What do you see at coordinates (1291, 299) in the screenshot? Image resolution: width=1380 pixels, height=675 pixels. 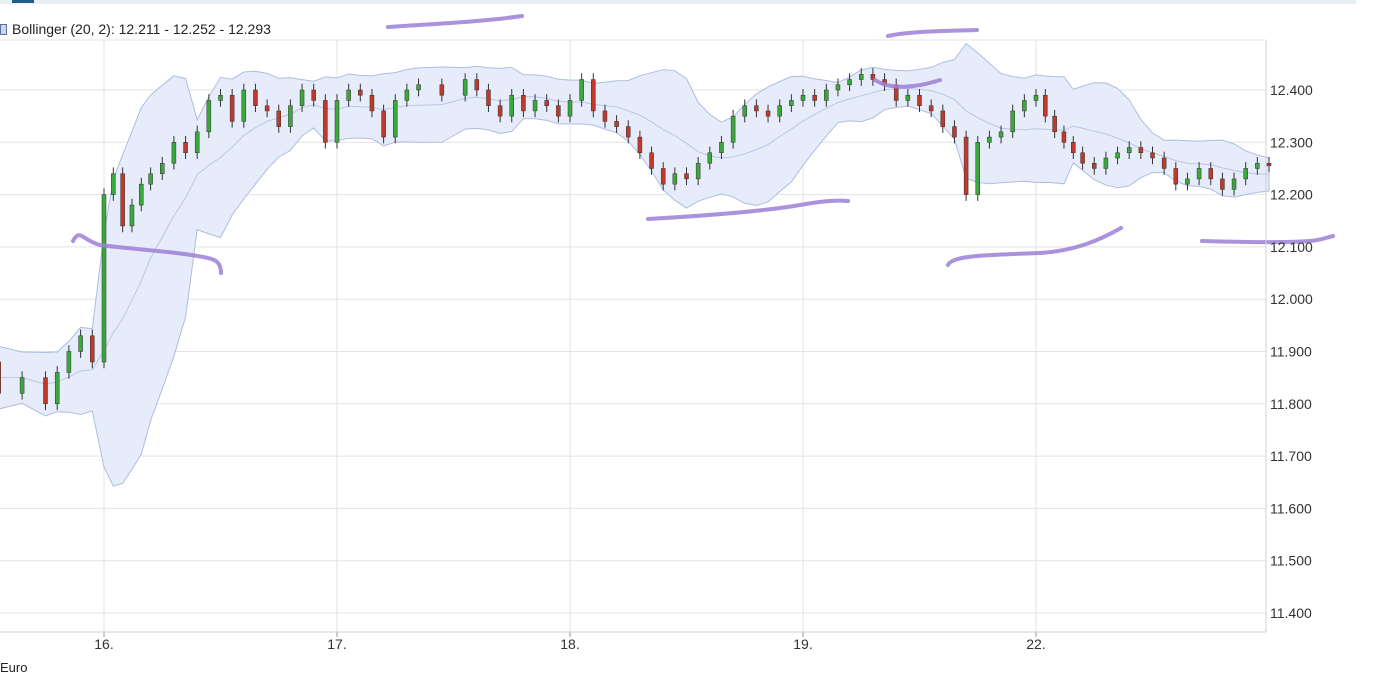 I see `y-tick-label: 12.000` at bounding box center [1291, 299].